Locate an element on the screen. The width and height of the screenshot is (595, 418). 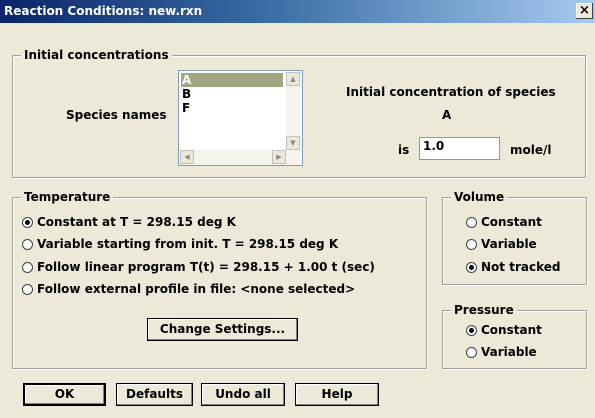
defaults-button: Defaults is located at coordinates (154, 394).